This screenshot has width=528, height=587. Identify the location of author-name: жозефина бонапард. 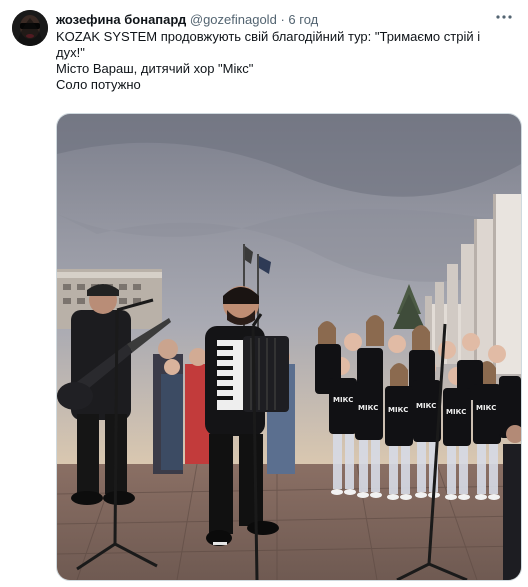
(121, 19).